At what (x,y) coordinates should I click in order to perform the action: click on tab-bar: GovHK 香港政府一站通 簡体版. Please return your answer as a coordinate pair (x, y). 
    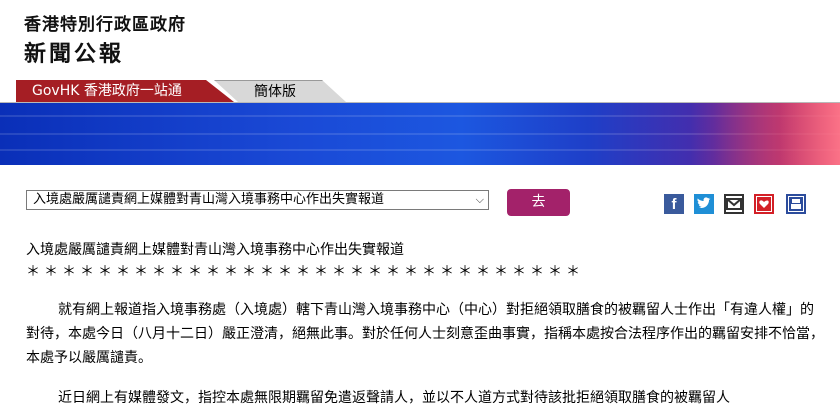
    Looking at the image, I should click on (420, 91).